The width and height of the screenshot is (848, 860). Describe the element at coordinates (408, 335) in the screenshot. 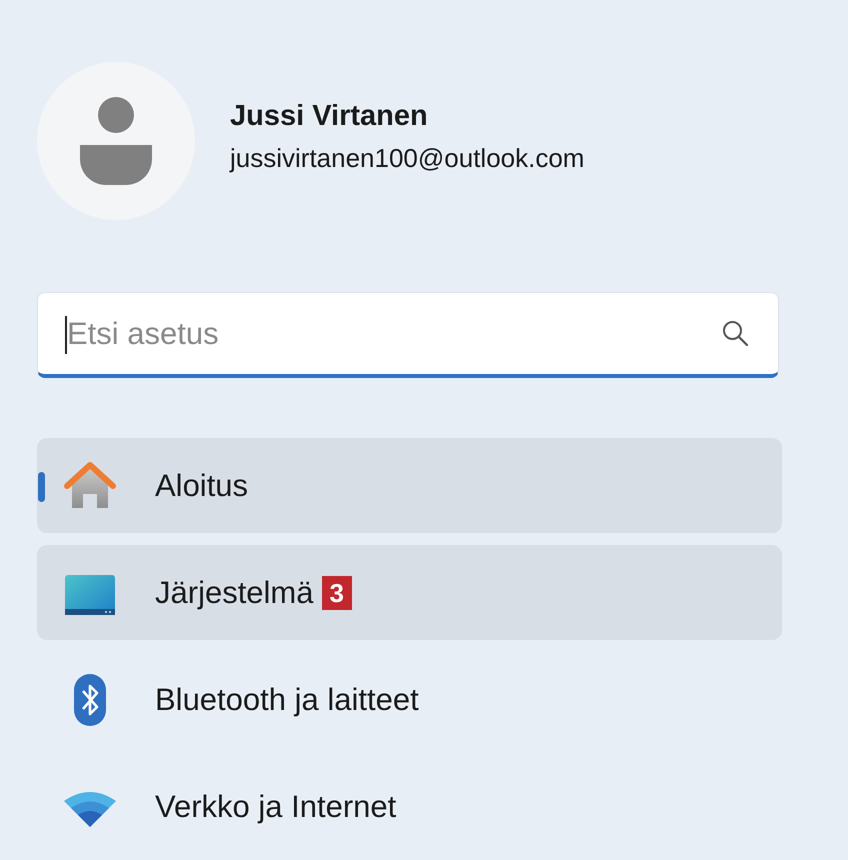

I see `search-field: Etsi asetus` at that location.